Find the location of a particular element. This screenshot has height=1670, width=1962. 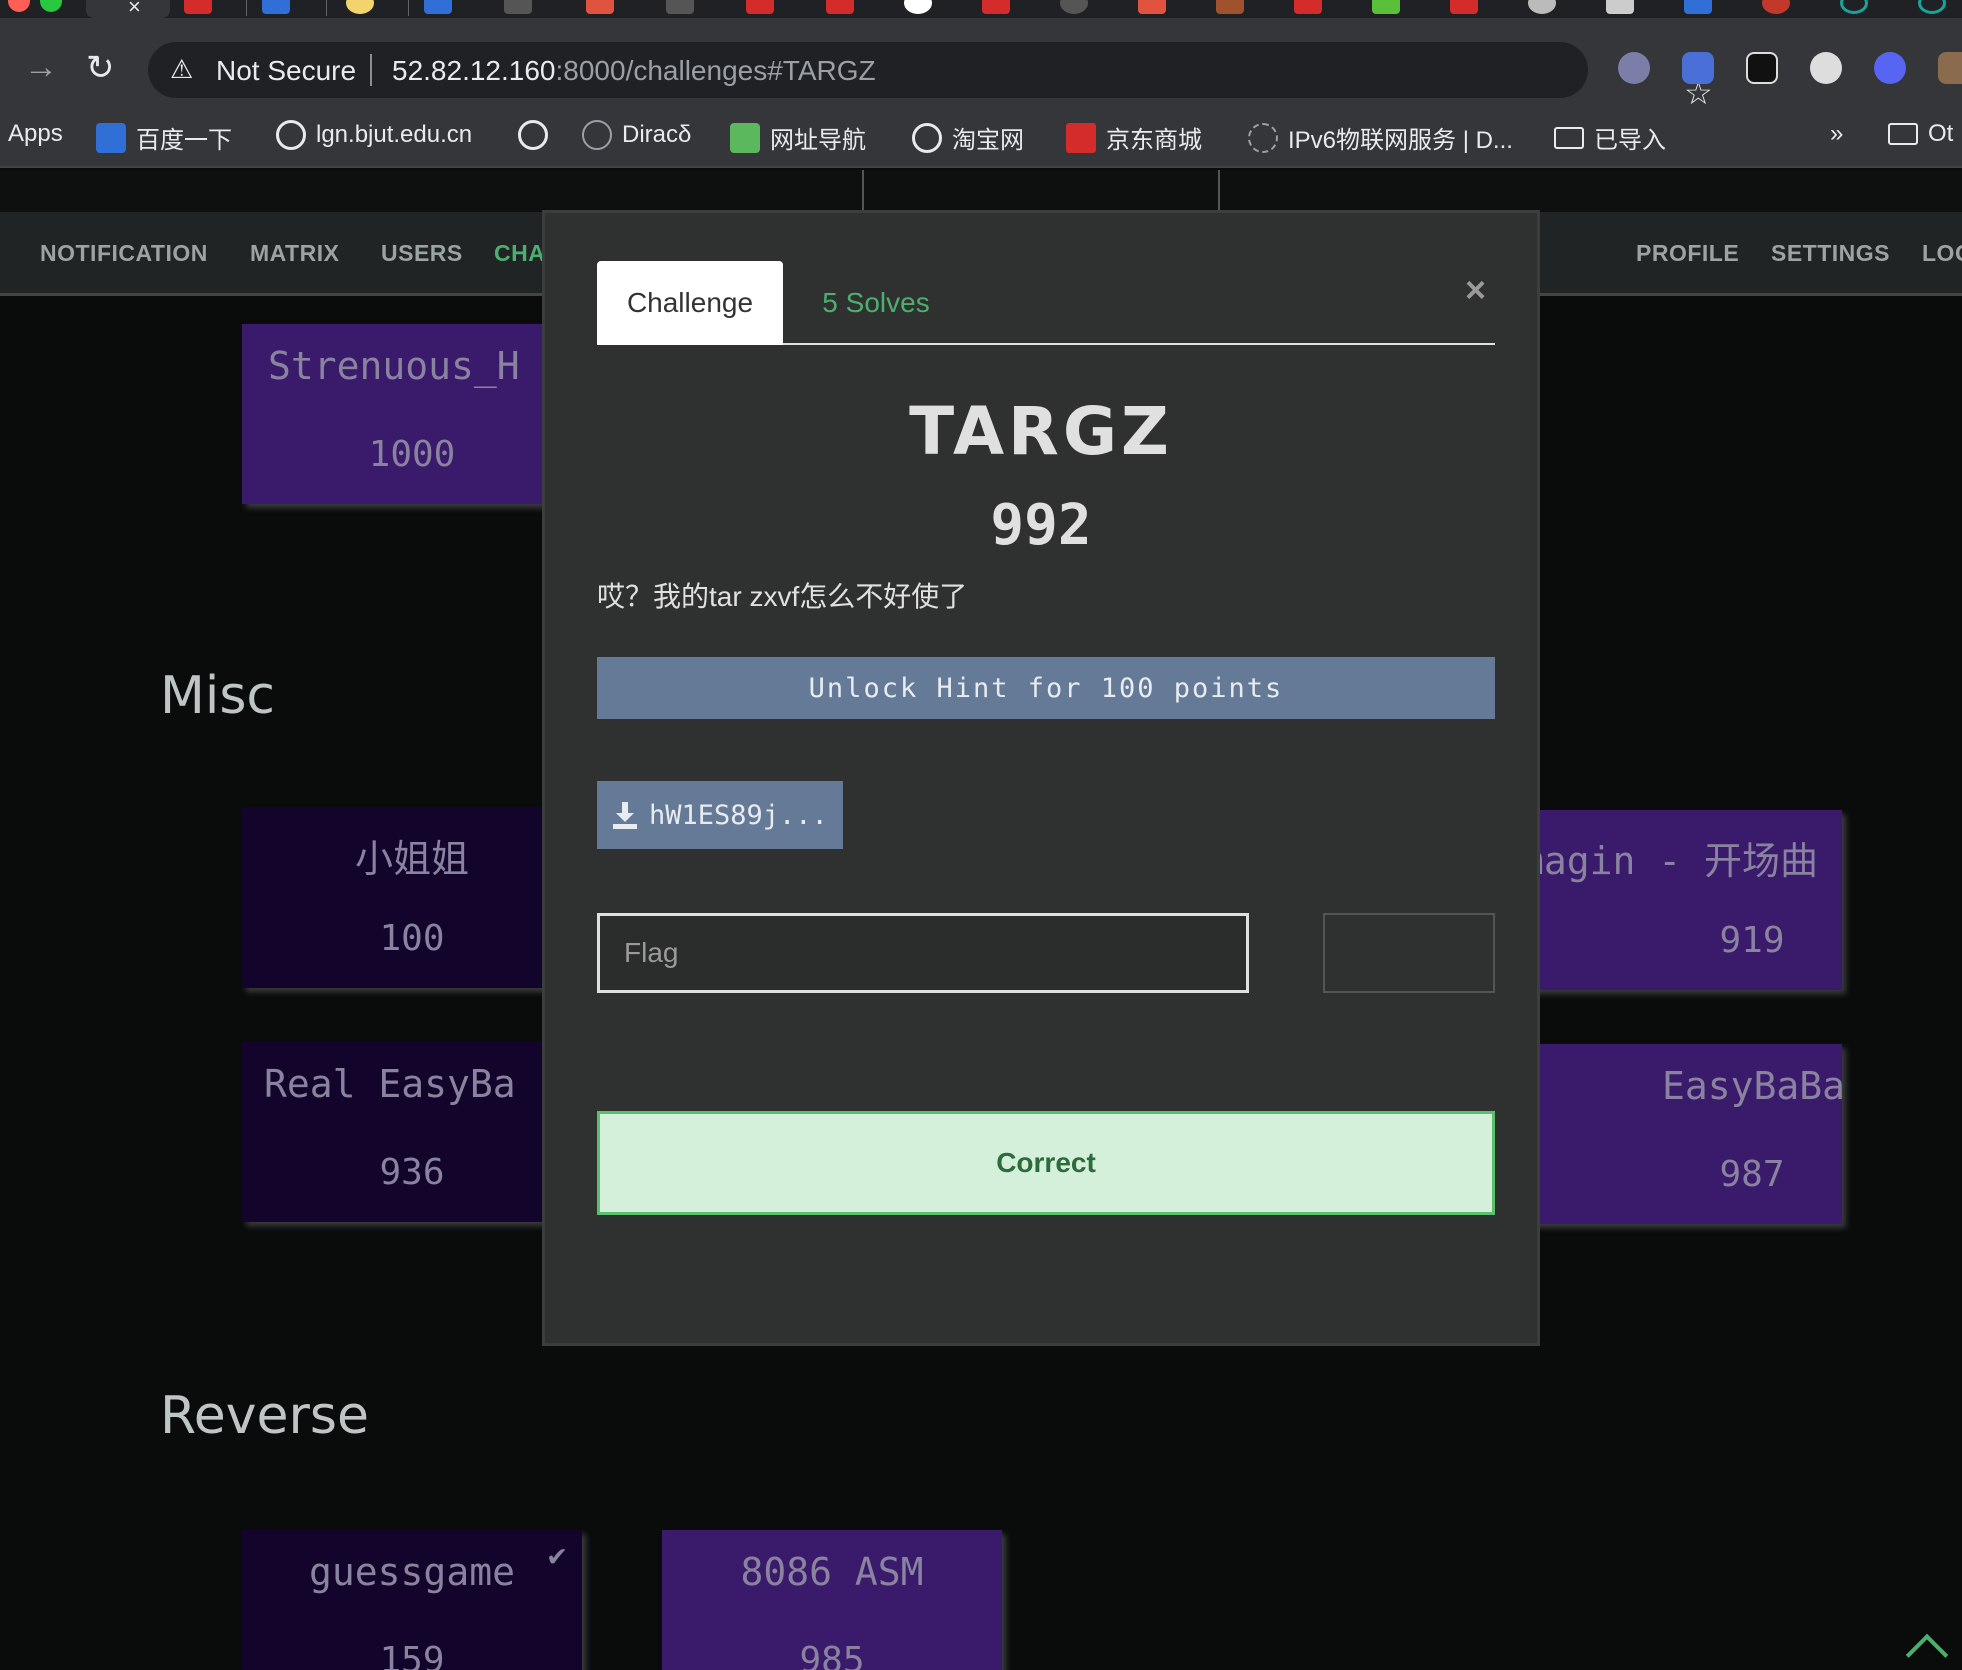

submission-result-alert: Correct is located at coordinates (1046, 1163).